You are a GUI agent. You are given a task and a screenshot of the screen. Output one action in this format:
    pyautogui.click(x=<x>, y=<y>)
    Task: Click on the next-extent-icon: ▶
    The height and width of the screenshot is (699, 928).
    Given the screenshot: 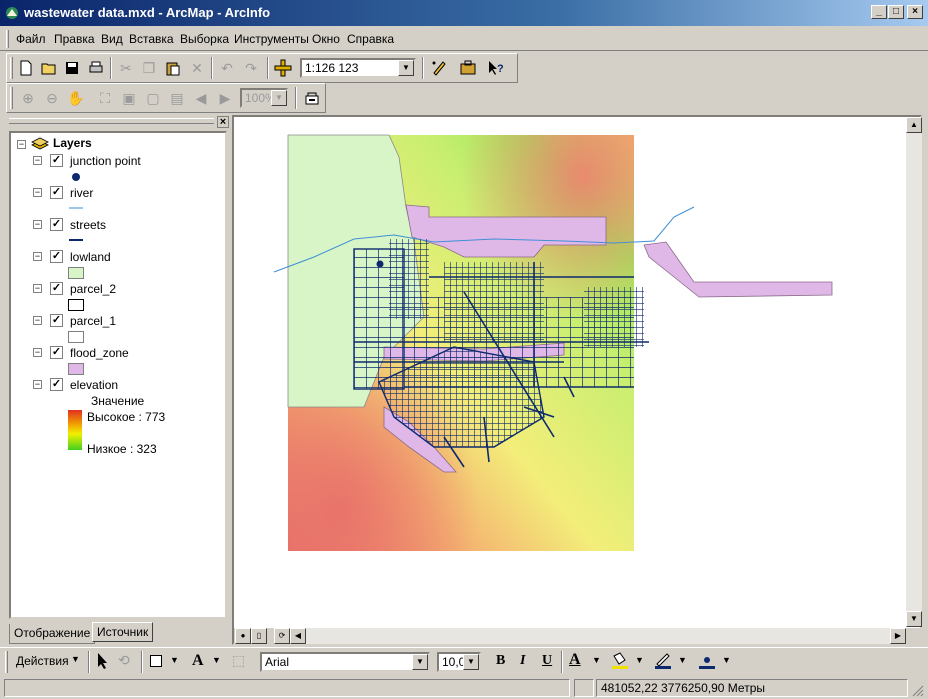 What is the action you would take?
    pyautogui.click(x=225, y=98)
    